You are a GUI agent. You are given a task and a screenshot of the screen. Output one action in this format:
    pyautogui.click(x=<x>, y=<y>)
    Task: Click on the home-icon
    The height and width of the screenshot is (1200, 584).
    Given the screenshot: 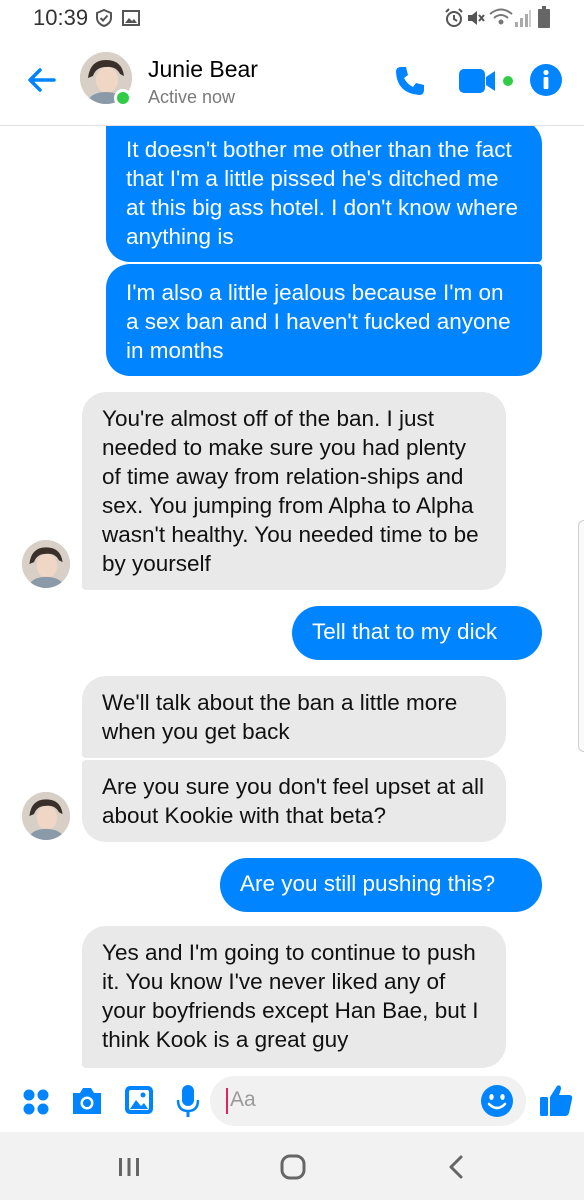 What is the action you would take?
    pyautogui.click(x=293, y=1167)
    